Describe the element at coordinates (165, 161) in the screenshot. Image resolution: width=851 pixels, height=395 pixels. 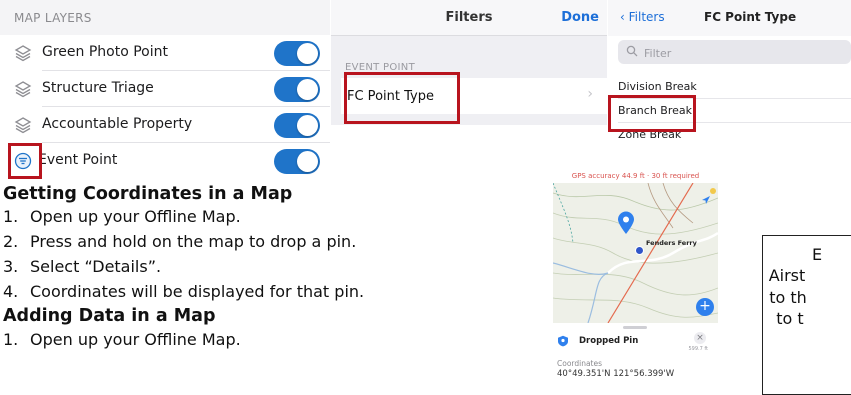
I see `layer-row-event-point: Event Point` at that location.